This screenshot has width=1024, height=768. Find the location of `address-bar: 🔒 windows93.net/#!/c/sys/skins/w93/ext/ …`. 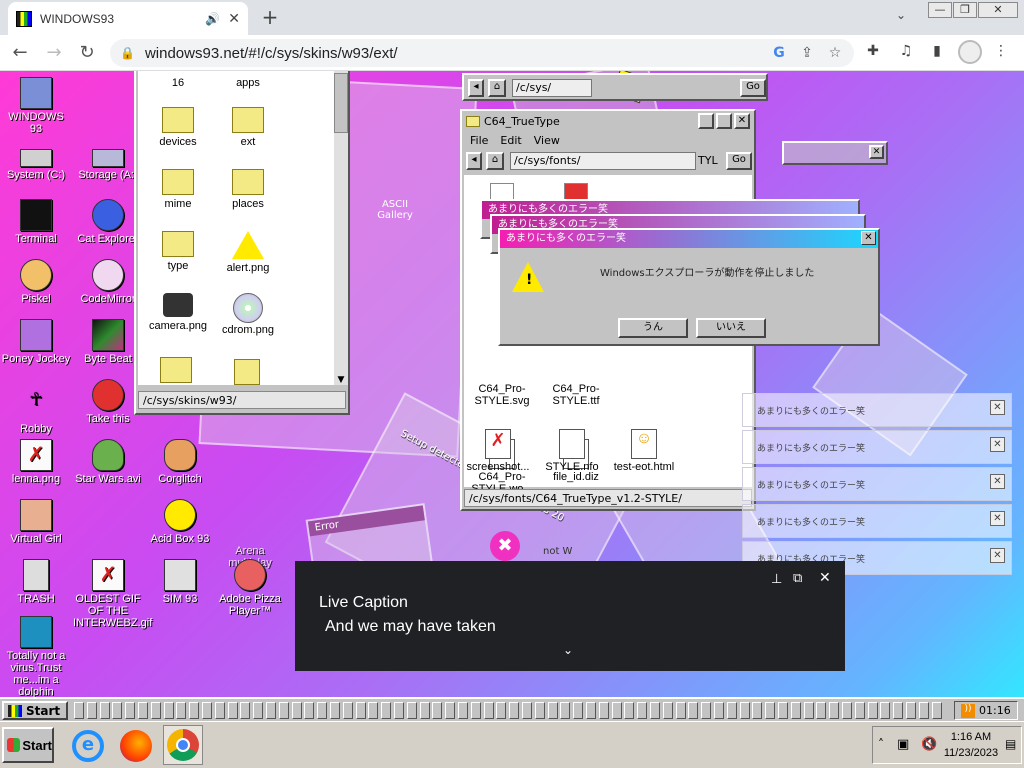

address-bar: 🔒 windows93.net/#!/c/sys/skins/w93/ext/ … is located at coordinates (482, 53).